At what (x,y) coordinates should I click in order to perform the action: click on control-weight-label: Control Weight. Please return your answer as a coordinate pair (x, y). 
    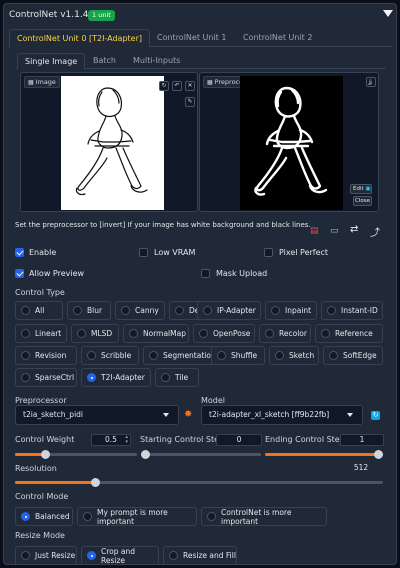
    Looking at the image, I should click on (45, 439).